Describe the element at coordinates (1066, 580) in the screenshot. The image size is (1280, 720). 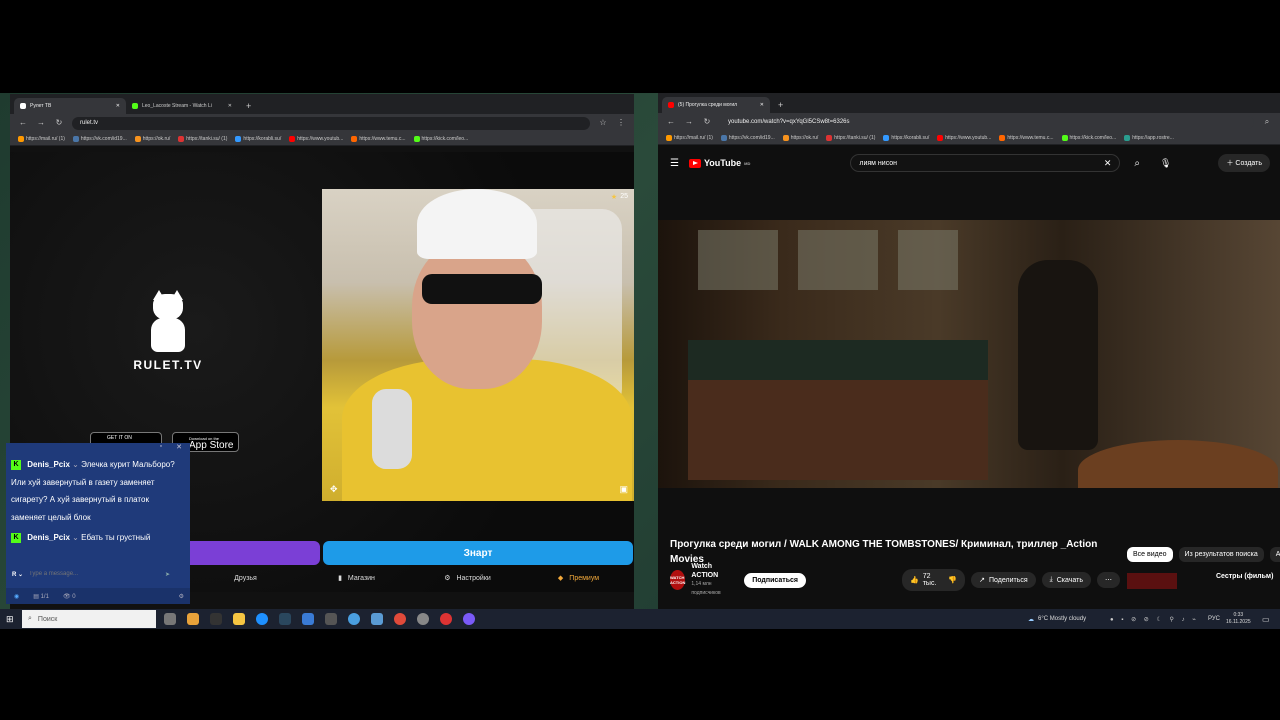
I see `download-button: ⤓ Скачать` at that location.